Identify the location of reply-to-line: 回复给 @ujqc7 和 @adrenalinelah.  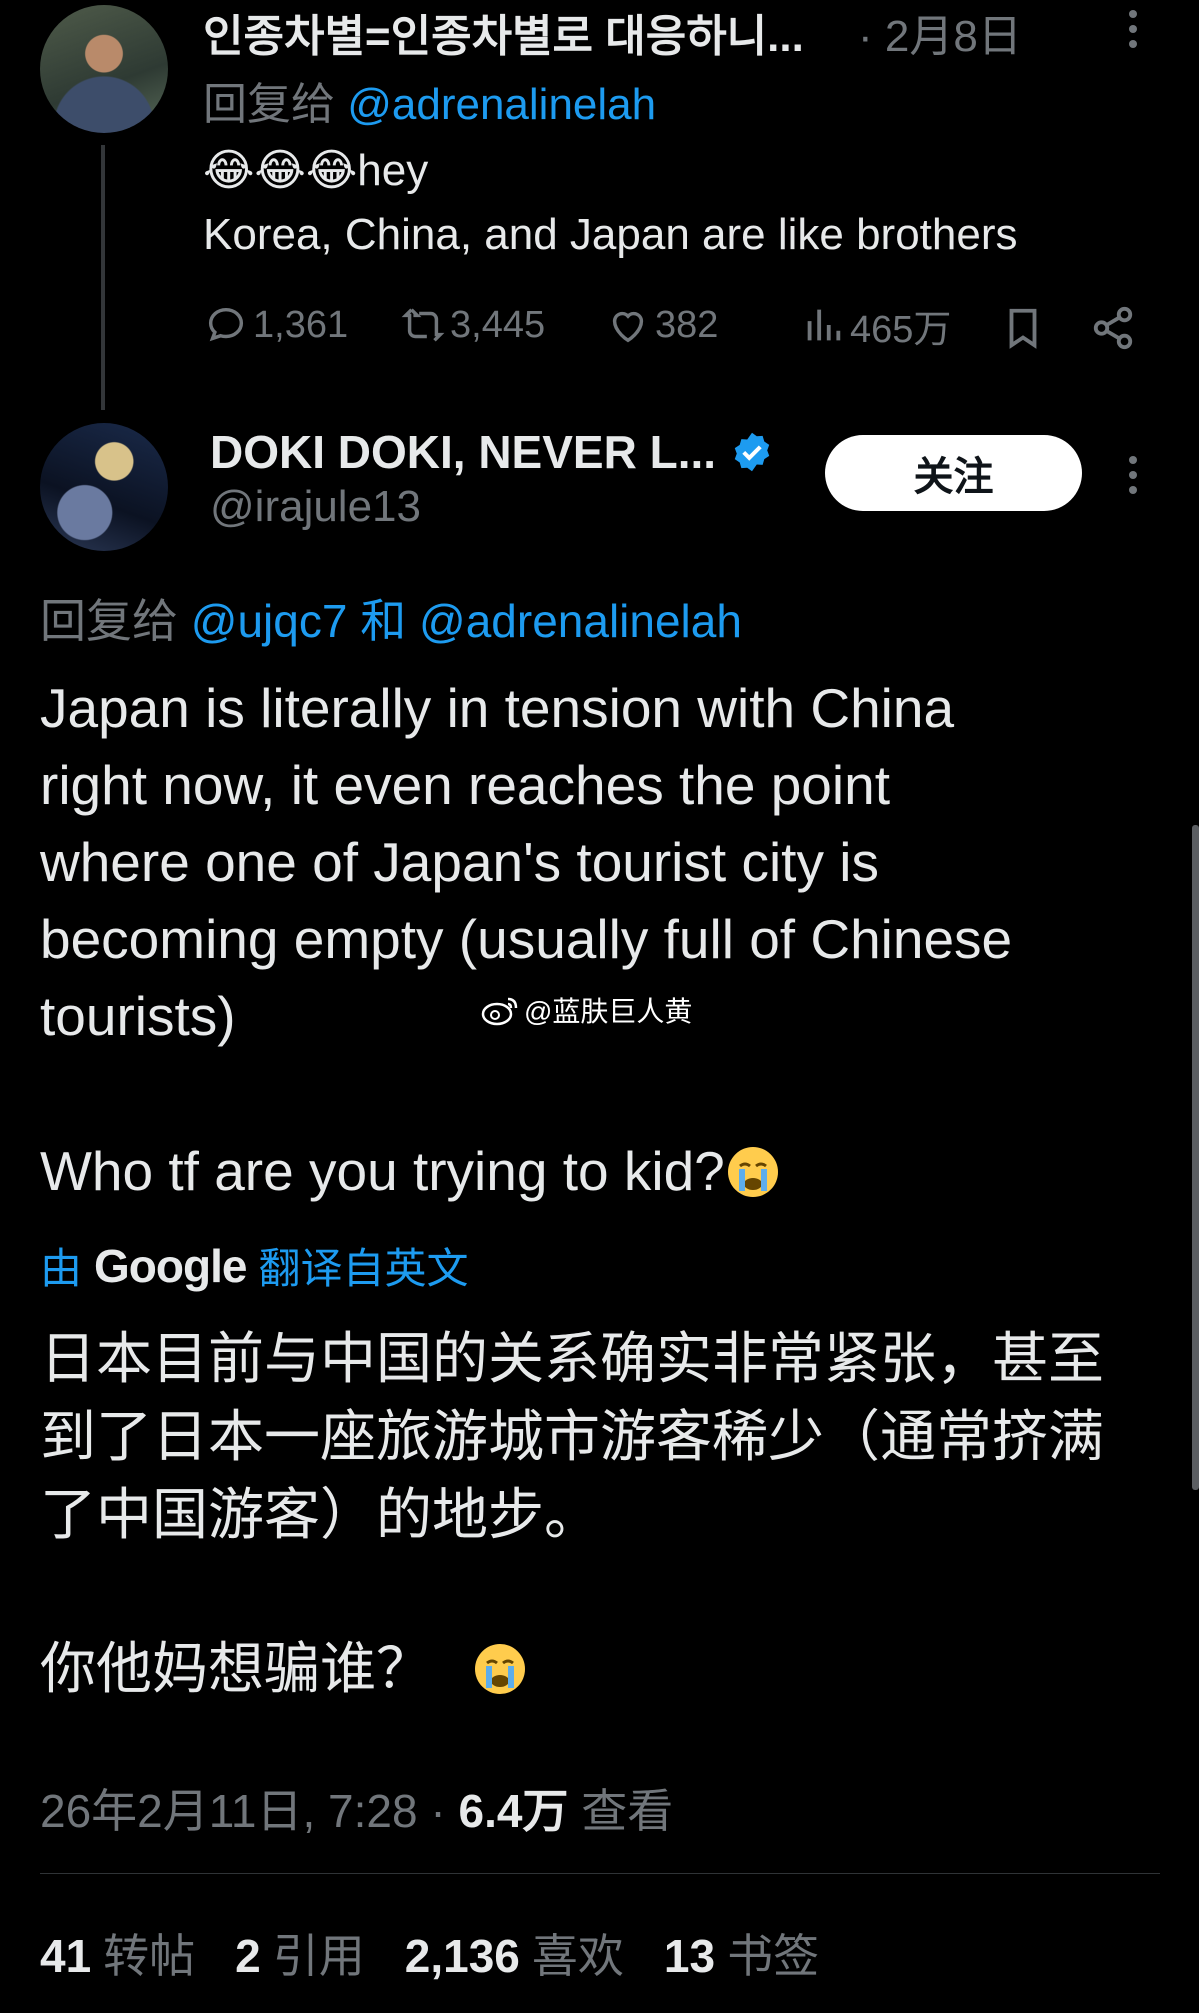
(391, 618).